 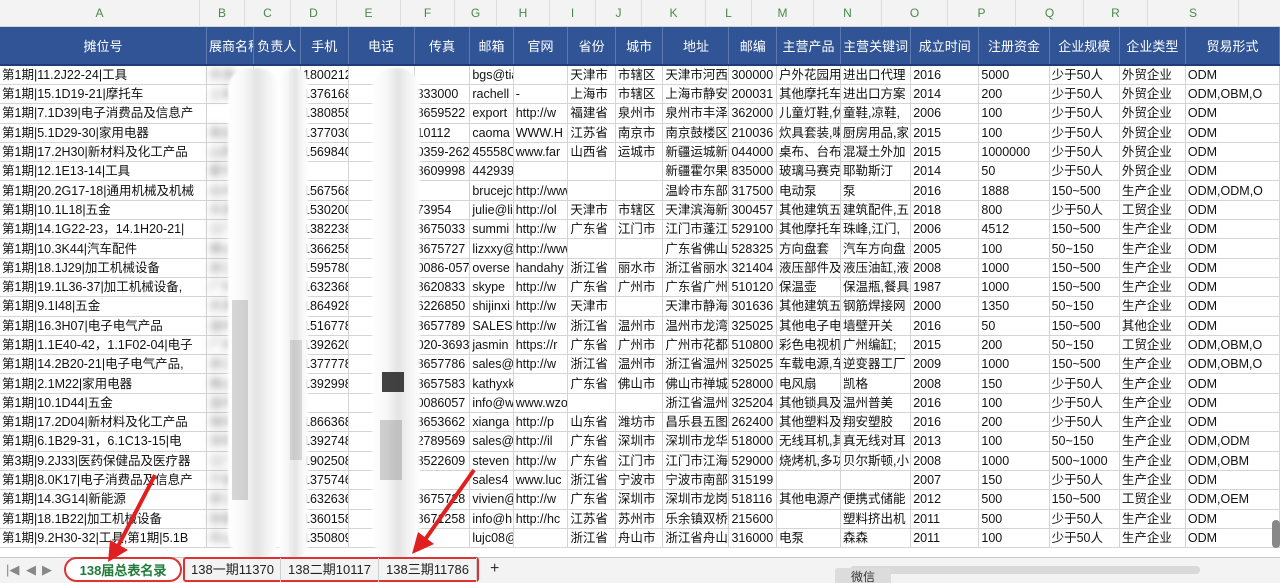 What do you see at coordinates (104, 422) in the screenshot?
I see `table-cell: 第1期|17.2D04|新材料及化工产品` at bounding box center [104, 422].